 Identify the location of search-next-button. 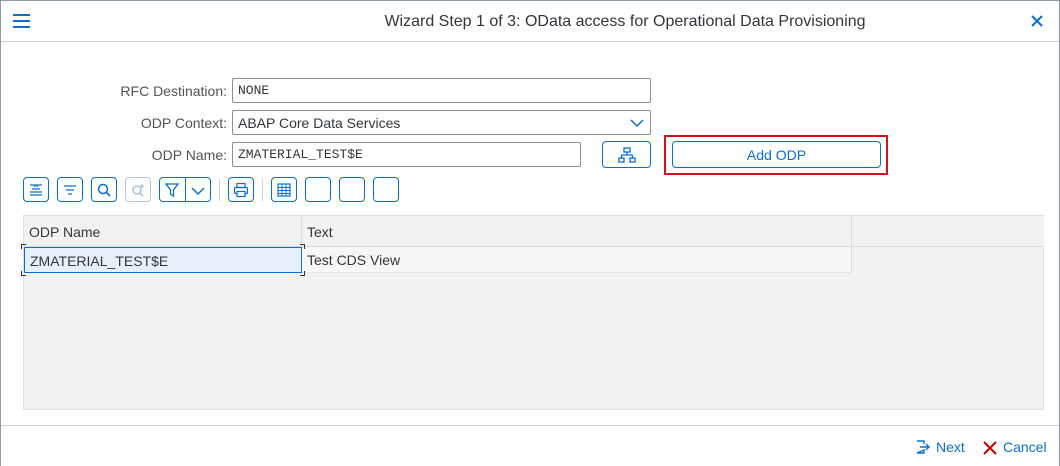
(138, 189).